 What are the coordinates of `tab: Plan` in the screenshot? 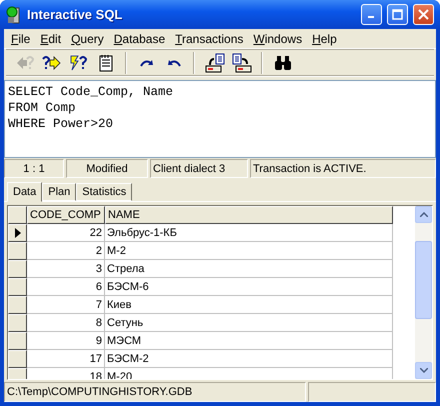 It's located at (59, 192).